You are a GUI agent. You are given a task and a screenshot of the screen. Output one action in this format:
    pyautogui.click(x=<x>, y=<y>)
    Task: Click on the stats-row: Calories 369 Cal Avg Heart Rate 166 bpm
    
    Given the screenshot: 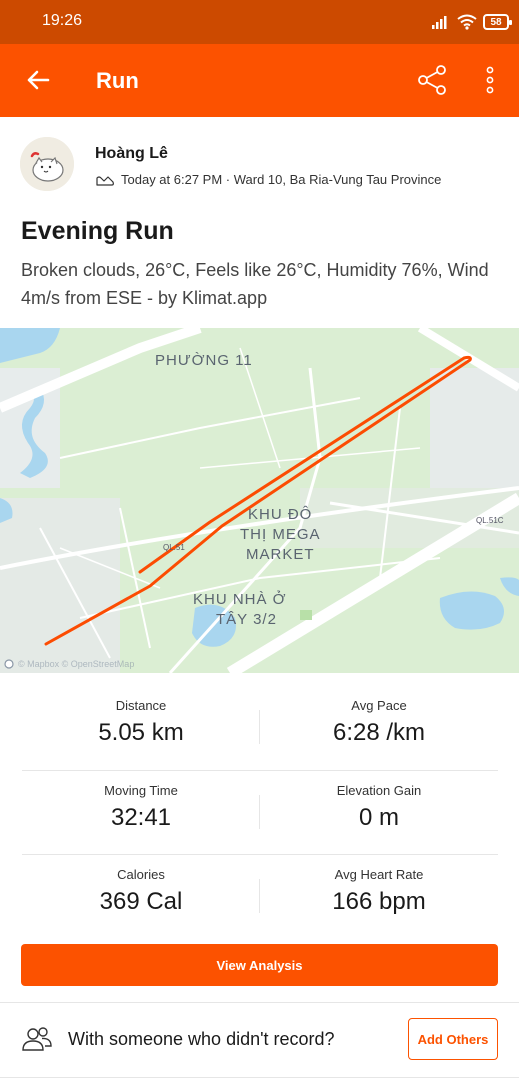 What is the action you would take?
    pyautogui.click(x=260, y=897)
    